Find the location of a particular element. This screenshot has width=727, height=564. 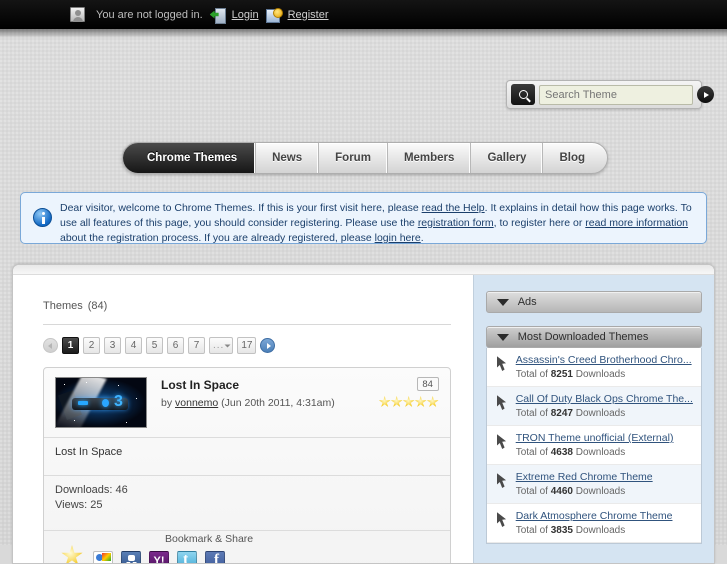

downloads-count: 4460 is located at coordinates (561, 491).